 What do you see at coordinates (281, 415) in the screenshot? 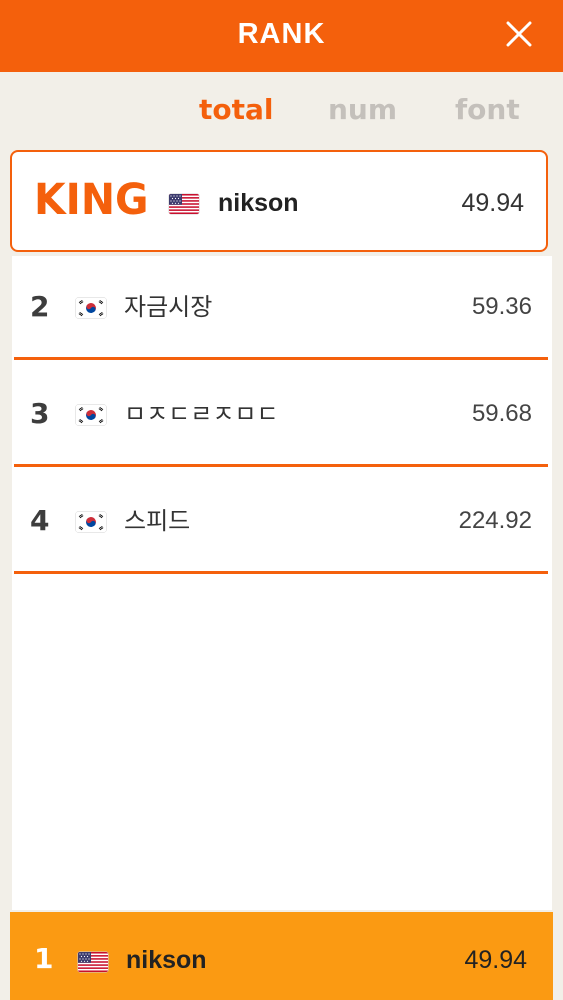
I see `list-item: 3 ㅁㅈㄷㄹㅈㅁㄷ 59.68` at bounding box center [281, 415].